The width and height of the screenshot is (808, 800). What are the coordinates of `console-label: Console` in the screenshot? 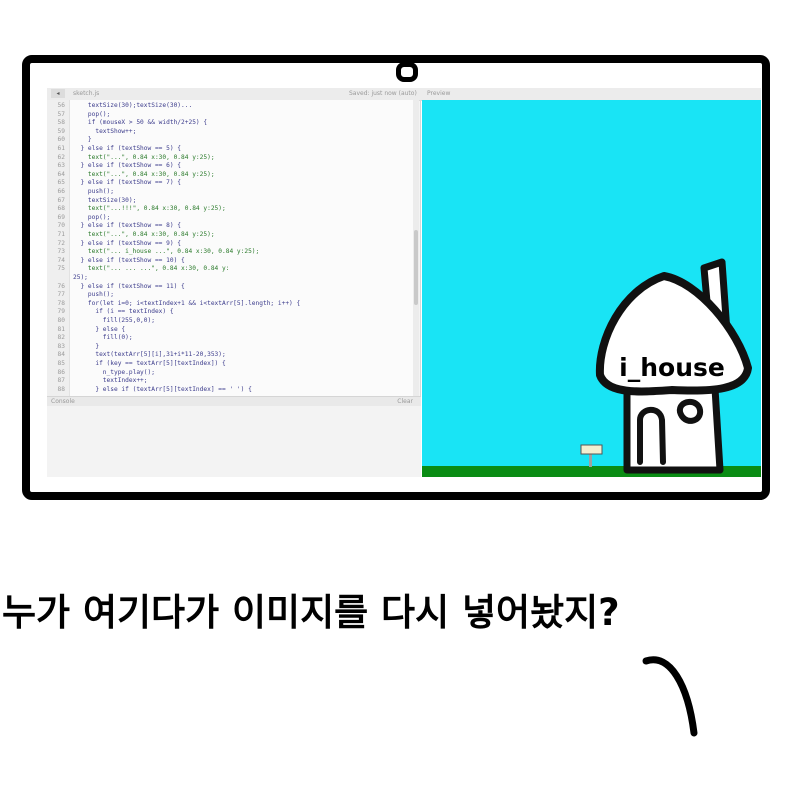 It's located at (63, 401).